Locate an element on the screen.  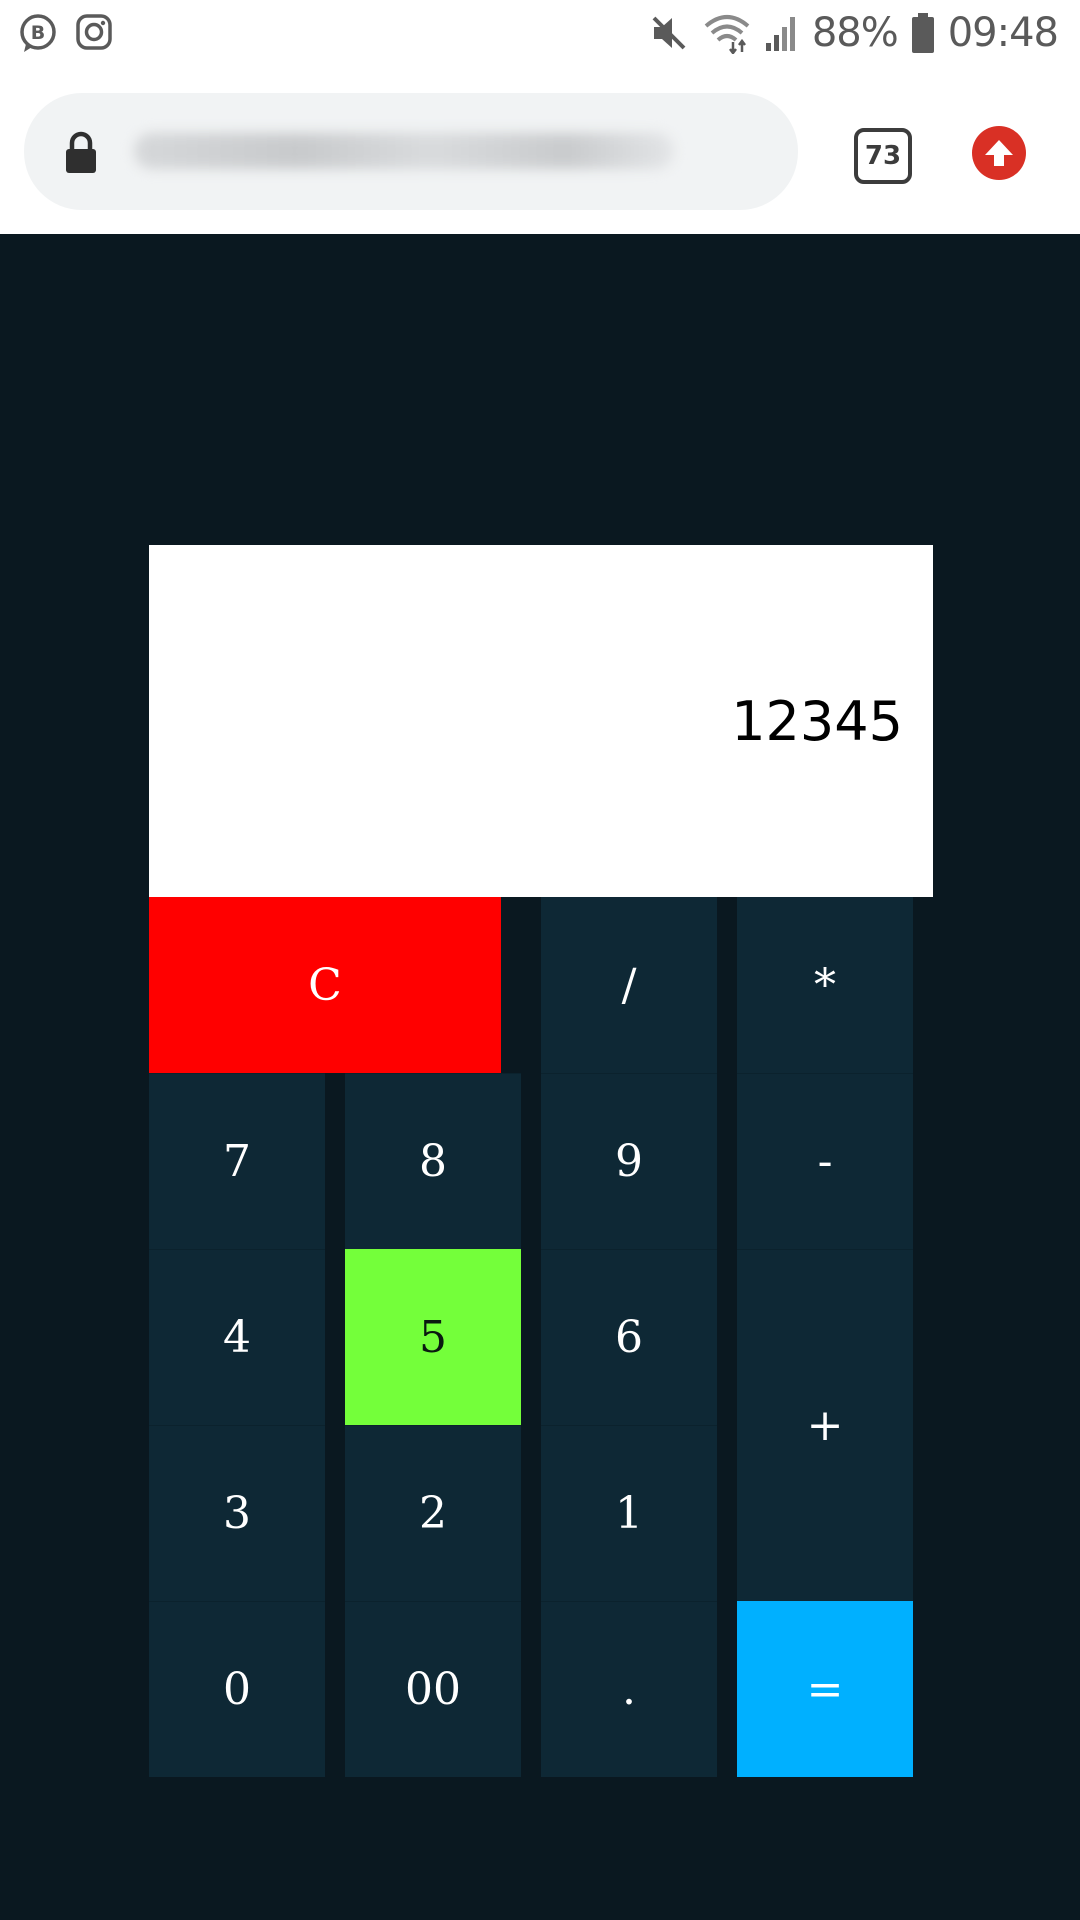
tab-switcher-button: 73 is located at coordinates (883, 156).